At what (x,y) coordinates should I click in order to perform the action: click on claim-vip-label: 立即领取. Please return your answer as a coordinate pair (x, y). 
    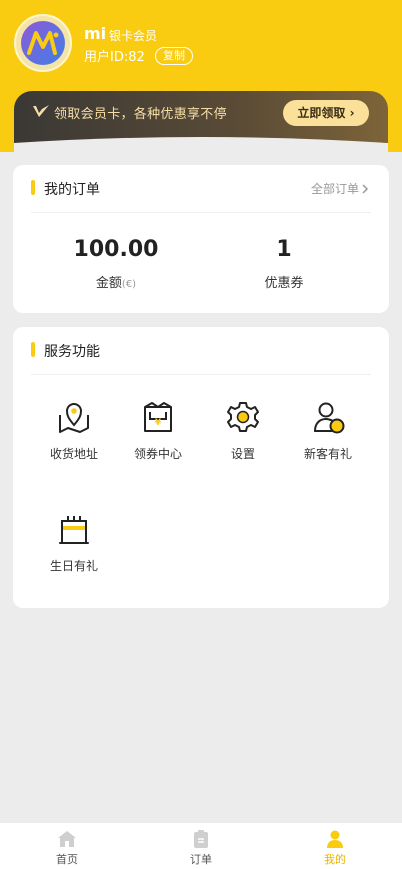
    Looking at the image, I should click on (321, 113).